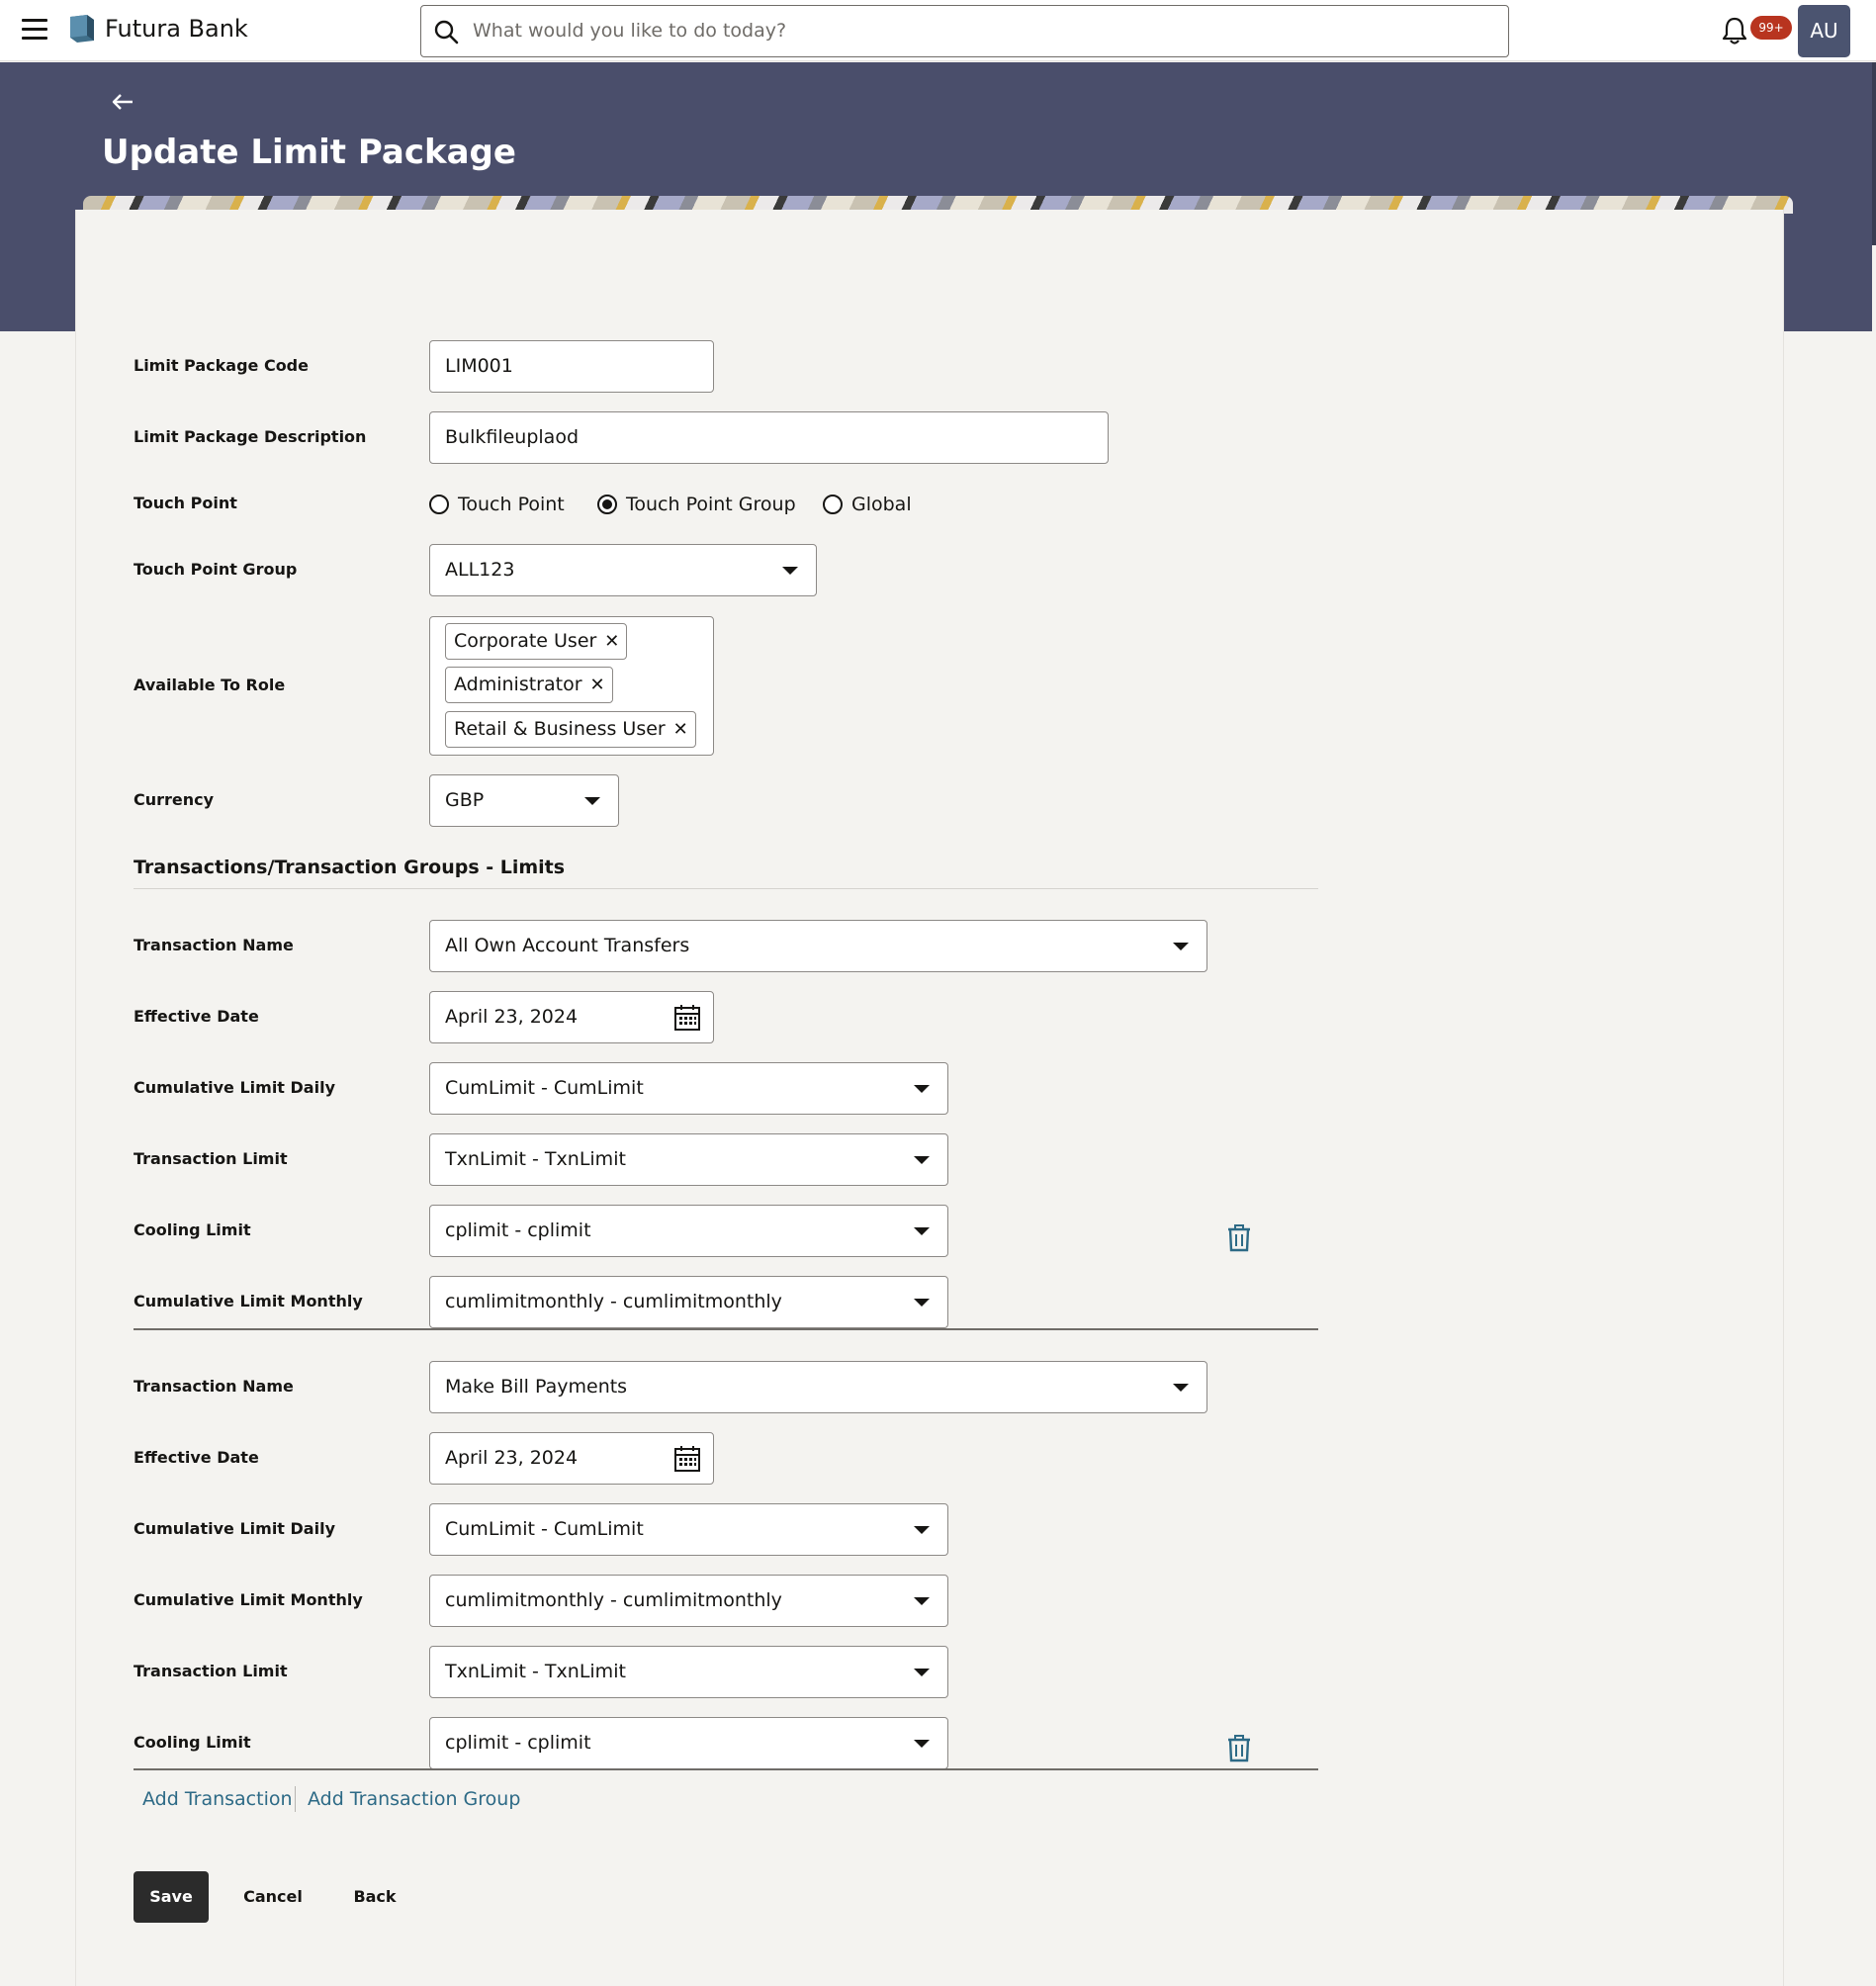 This screenshot has height=1986, width=1876. I want to click on add-transaction-link: Add Transaction, so click(217, 1799).